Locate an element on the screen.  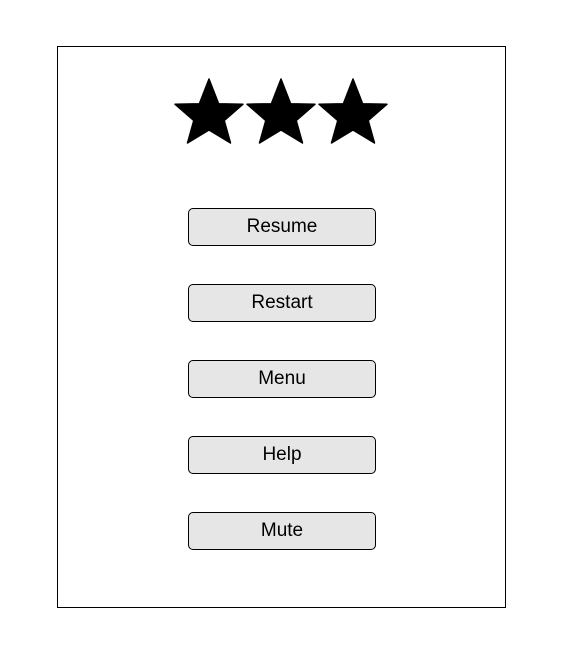
help-button: Help is located at coordinates (282, 455).